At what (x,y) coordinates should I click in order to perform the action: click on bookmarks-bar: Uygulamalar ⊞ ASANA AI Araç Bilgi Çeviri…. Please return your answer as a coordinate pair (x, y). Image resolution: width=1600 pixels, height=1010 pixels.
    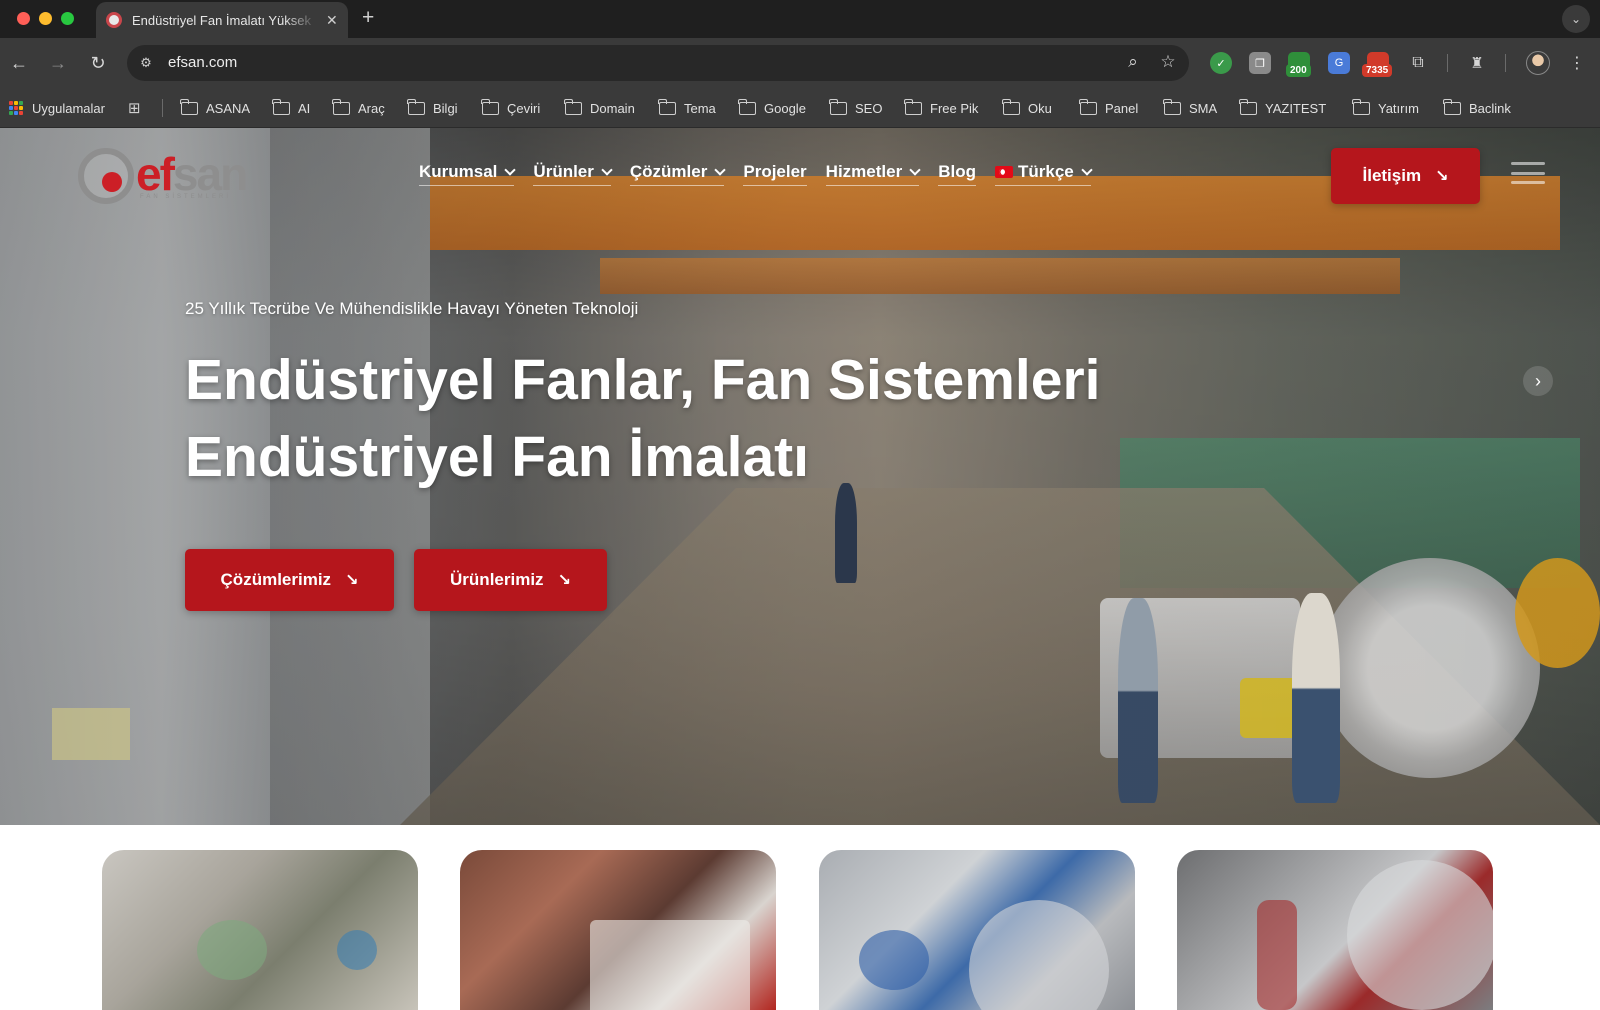
    Looking at the image, I should click on (800, 108).